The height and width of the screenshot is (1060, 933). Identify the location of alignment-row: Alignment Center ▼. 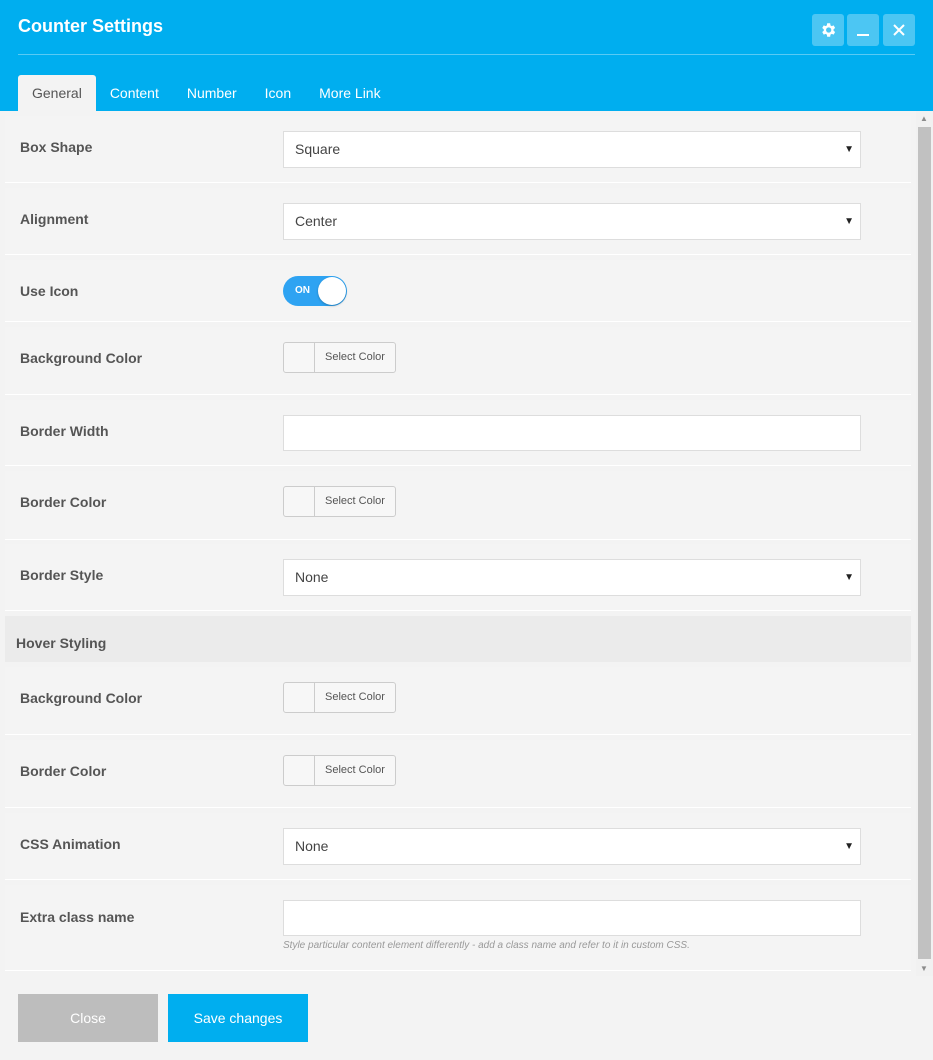
(458, 221).